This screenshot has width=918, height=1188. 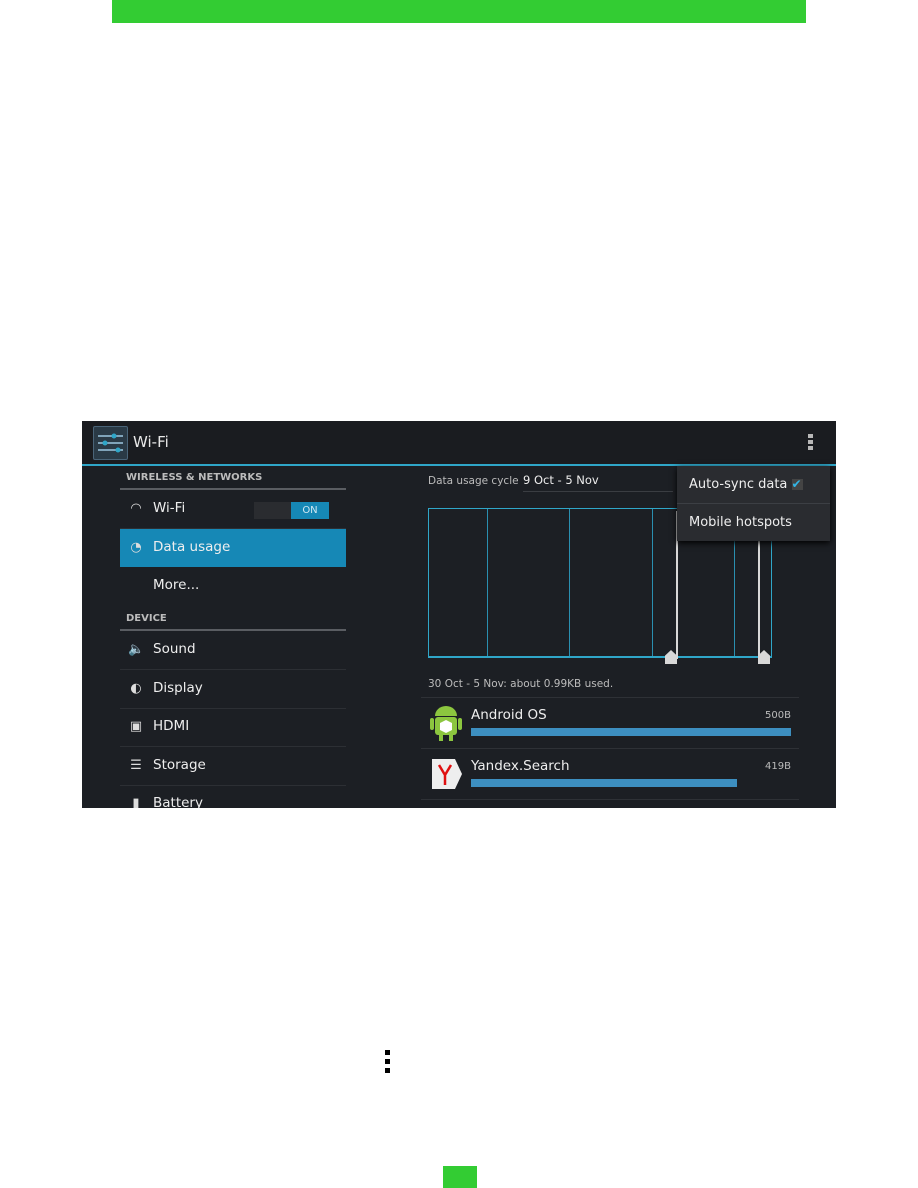 I want to click on sidebar-item-hdmi: ▣ HDMI, so click(x=233, y=727).